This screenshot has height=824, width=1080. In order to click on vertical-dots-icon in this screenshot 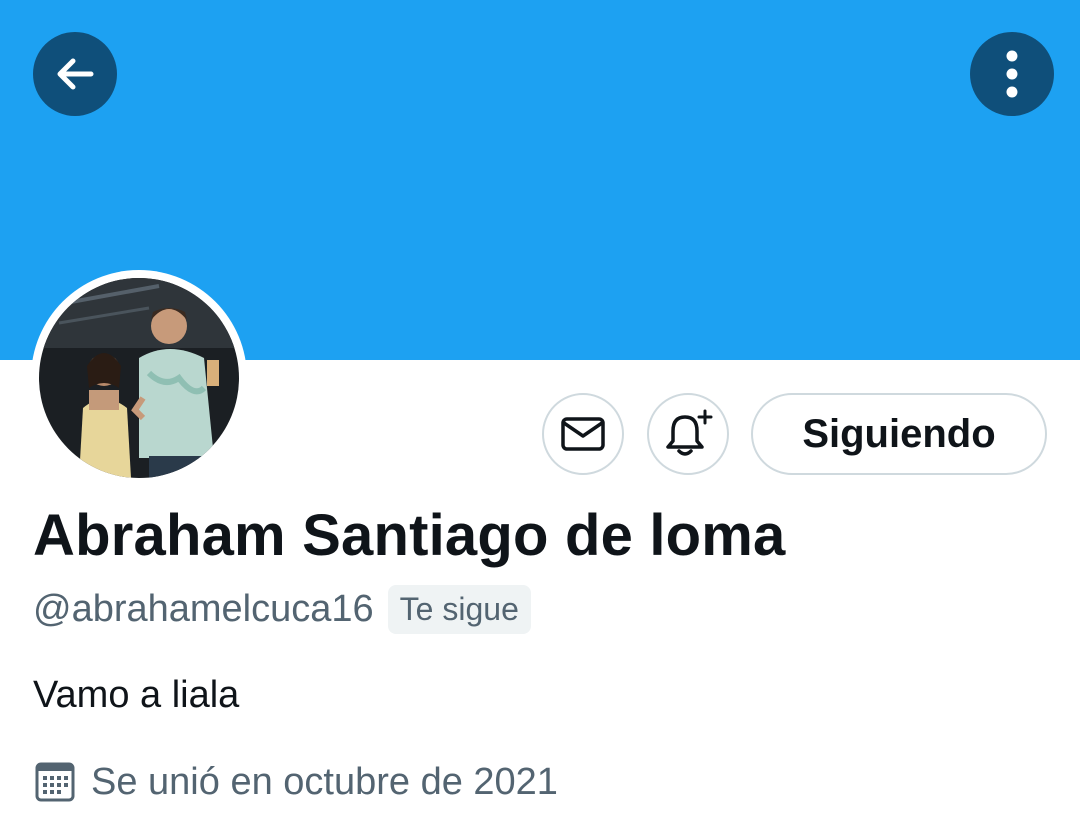, I will do `click(1012, 74)`.